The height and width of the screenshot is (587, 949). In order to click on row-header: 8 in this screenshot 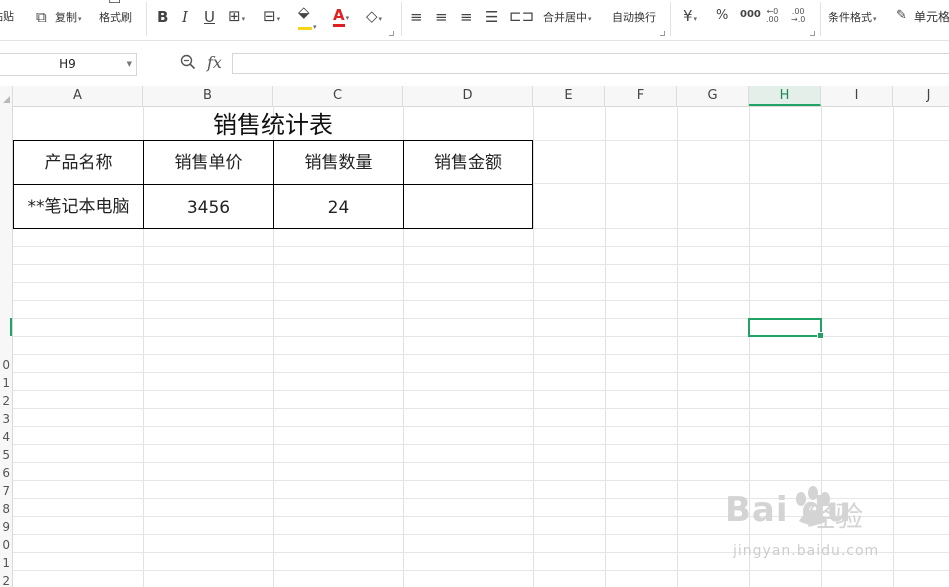, I will do `click(5, 509)`.